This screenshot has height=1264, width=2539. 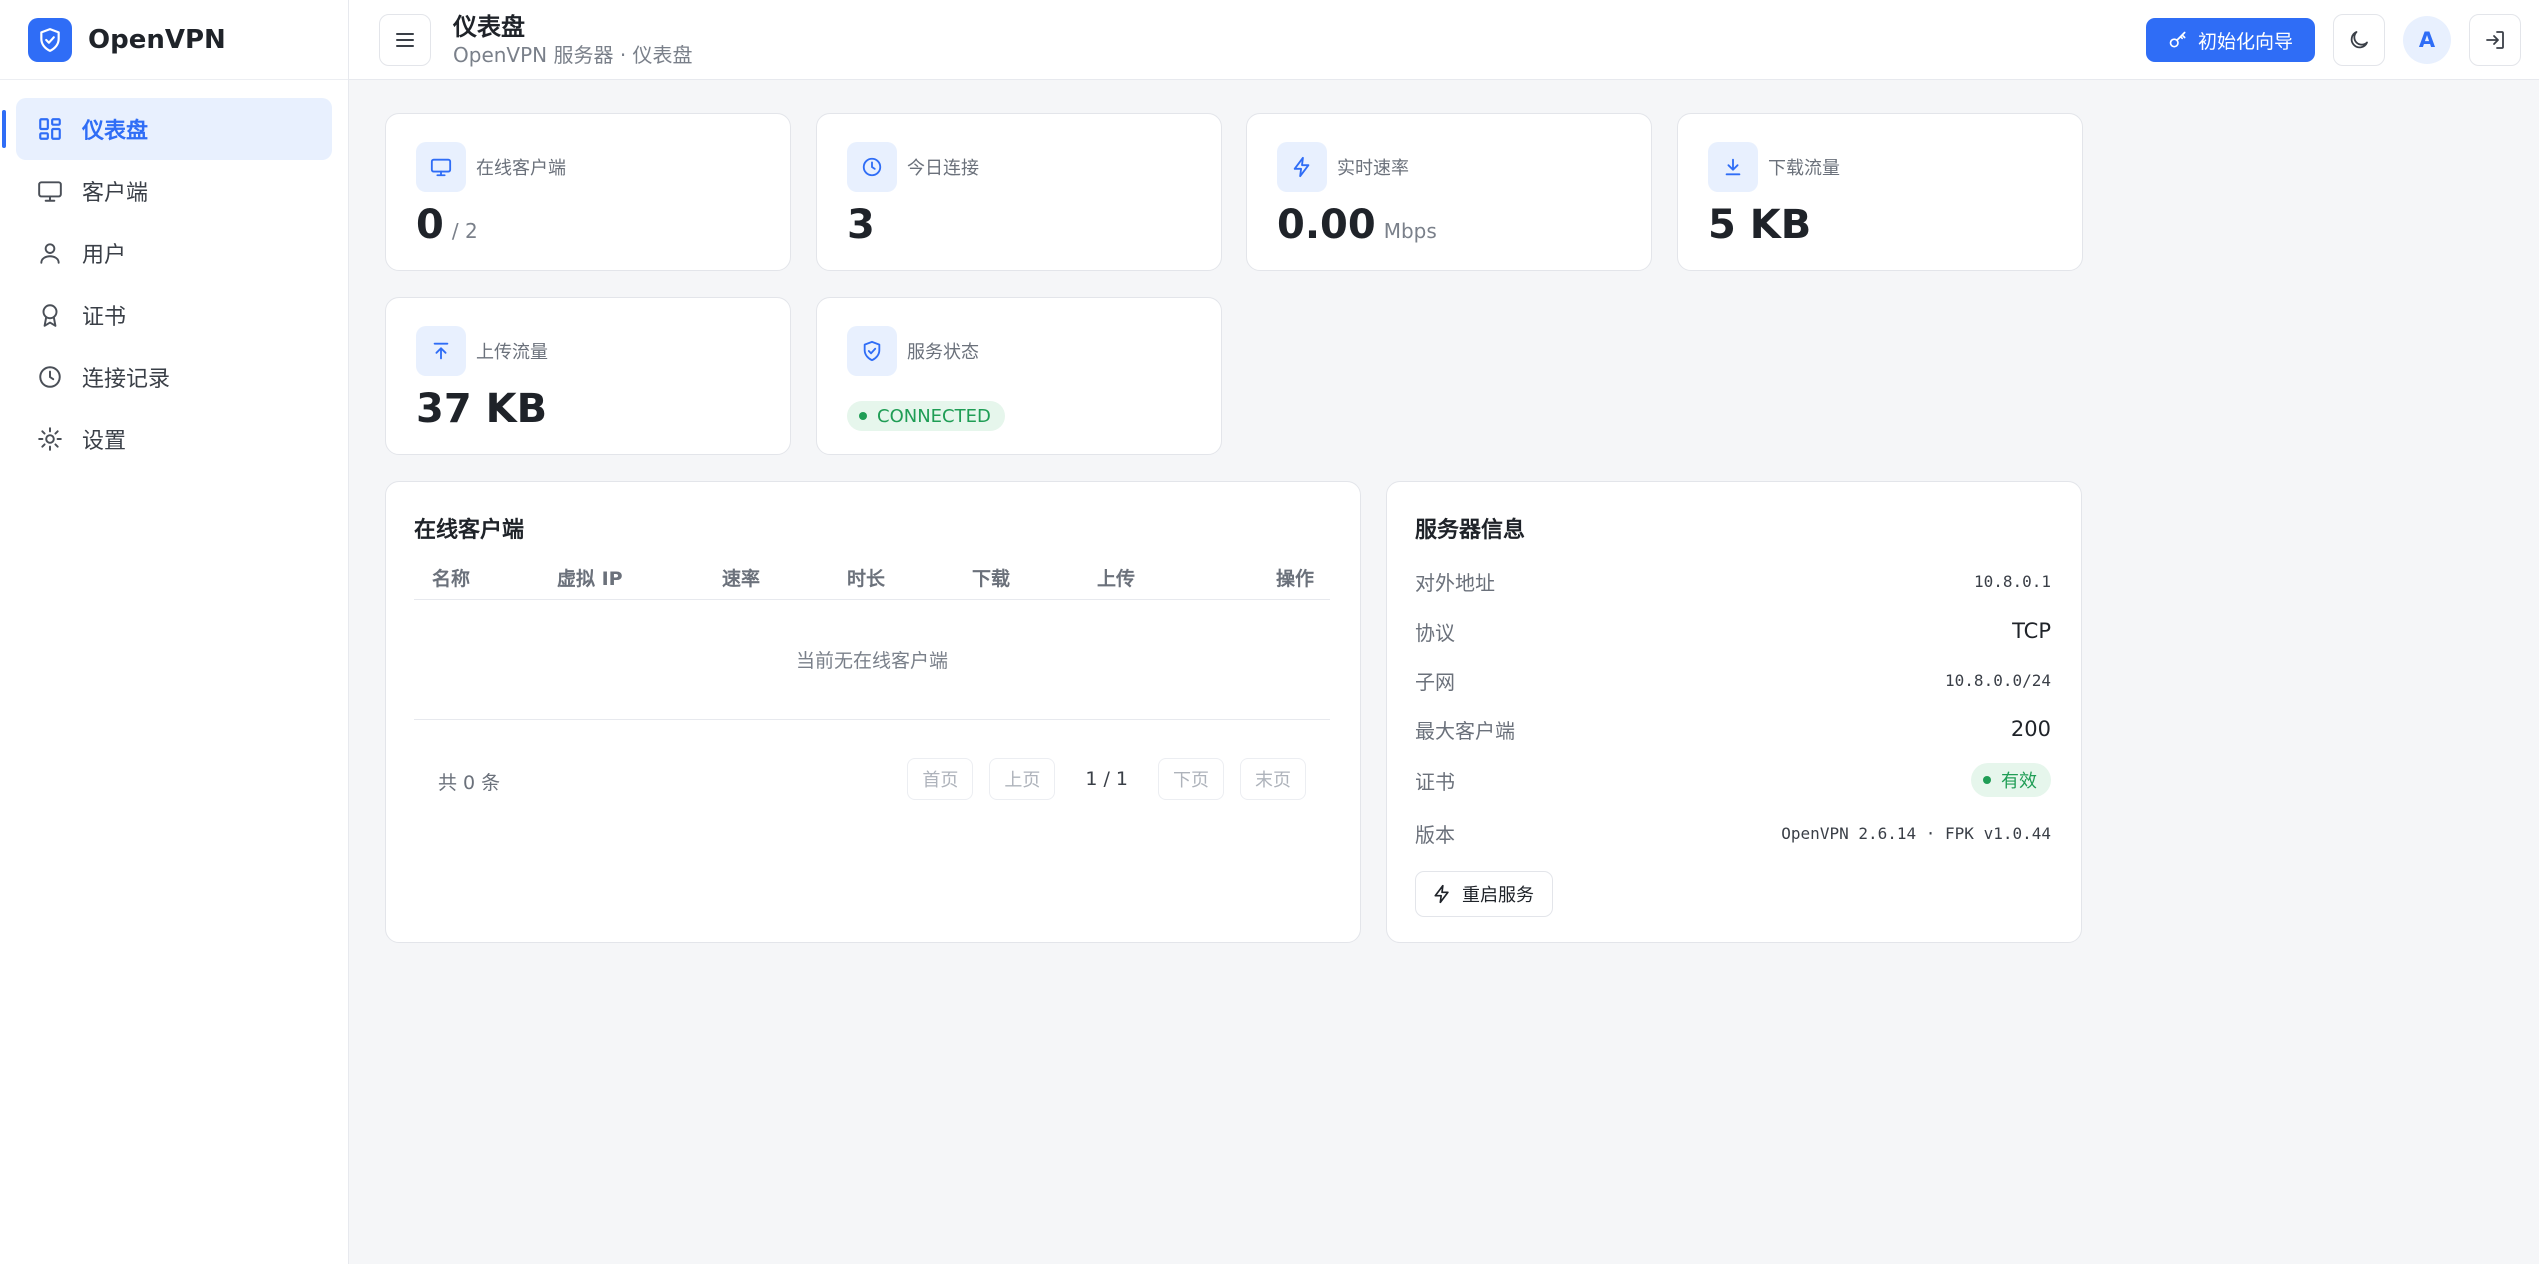 What do you see at coordinates (2177, 39) in the screenshot?
I see `key-icon` at bounding box center [2177, 39].